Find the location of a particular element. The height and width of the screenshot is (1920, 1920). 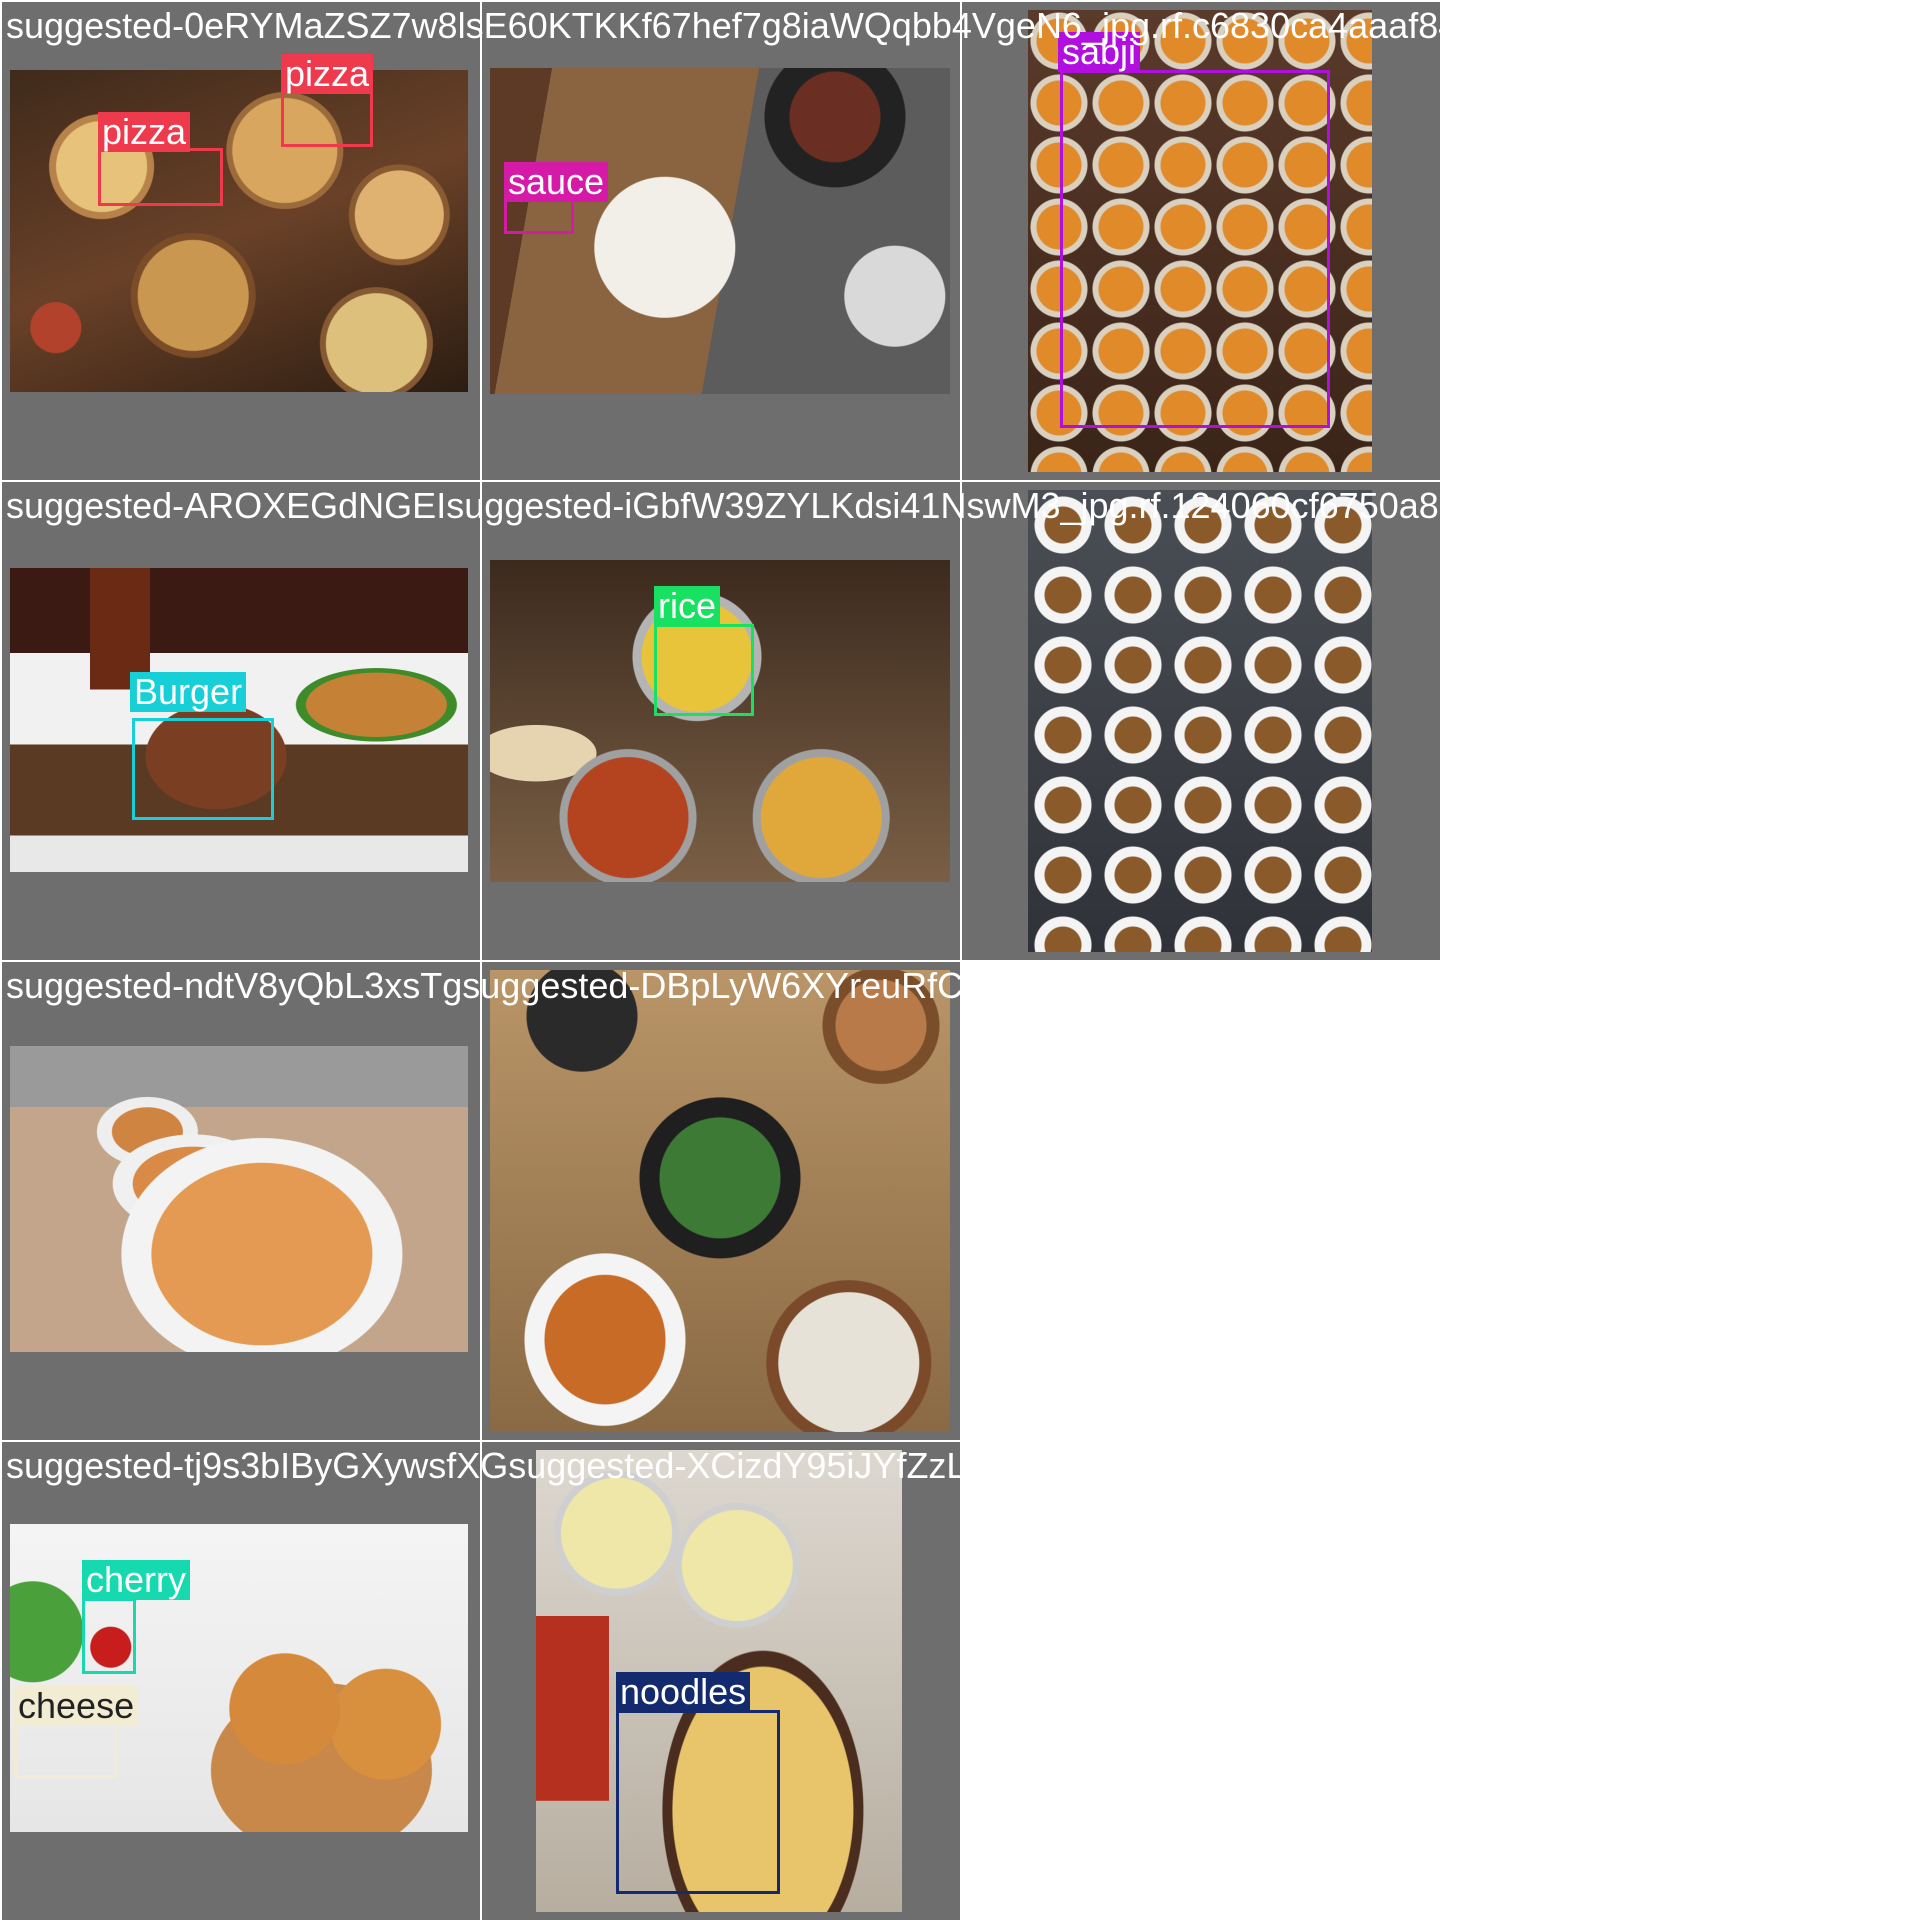

tile-pizza: pizza pizza is located at coordinates (241, 241).